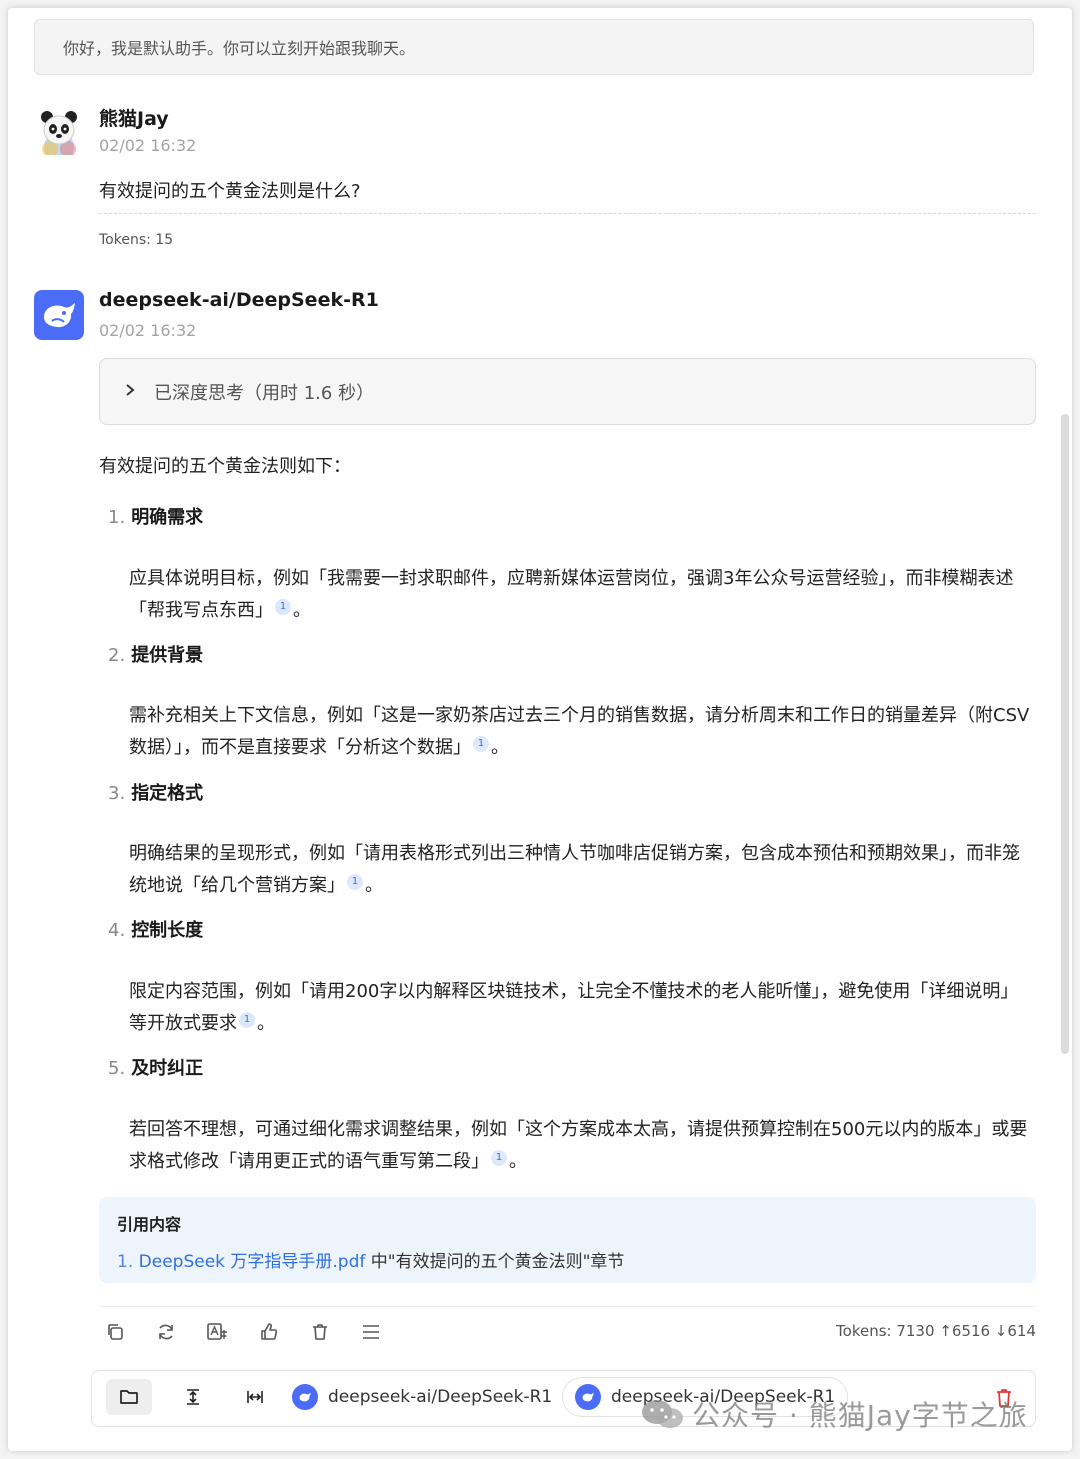  I want to click on user-tokens: Tokens: 15, so click(136, 240).